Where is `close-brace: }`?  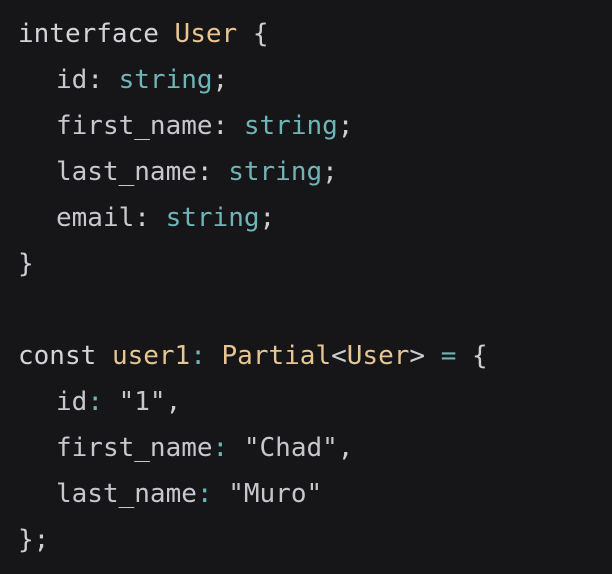 close-brace: } is located at coordinates (26, 264).